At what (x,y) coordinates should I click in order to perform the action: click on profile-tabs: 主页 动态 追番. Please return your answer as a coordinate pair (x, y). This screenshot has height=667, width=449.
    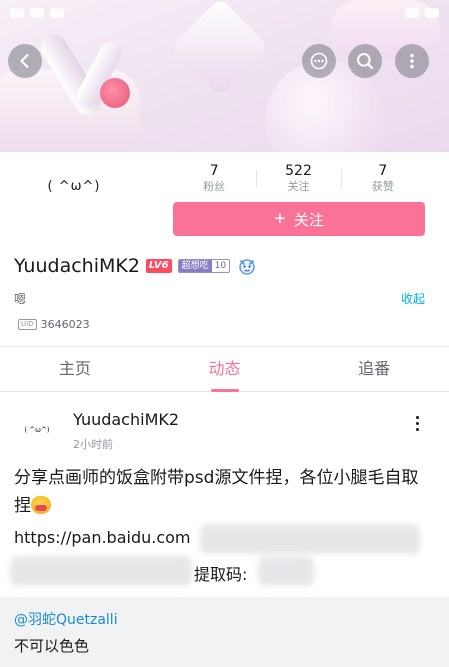
    Looking at the image, I should click on (224, 369).